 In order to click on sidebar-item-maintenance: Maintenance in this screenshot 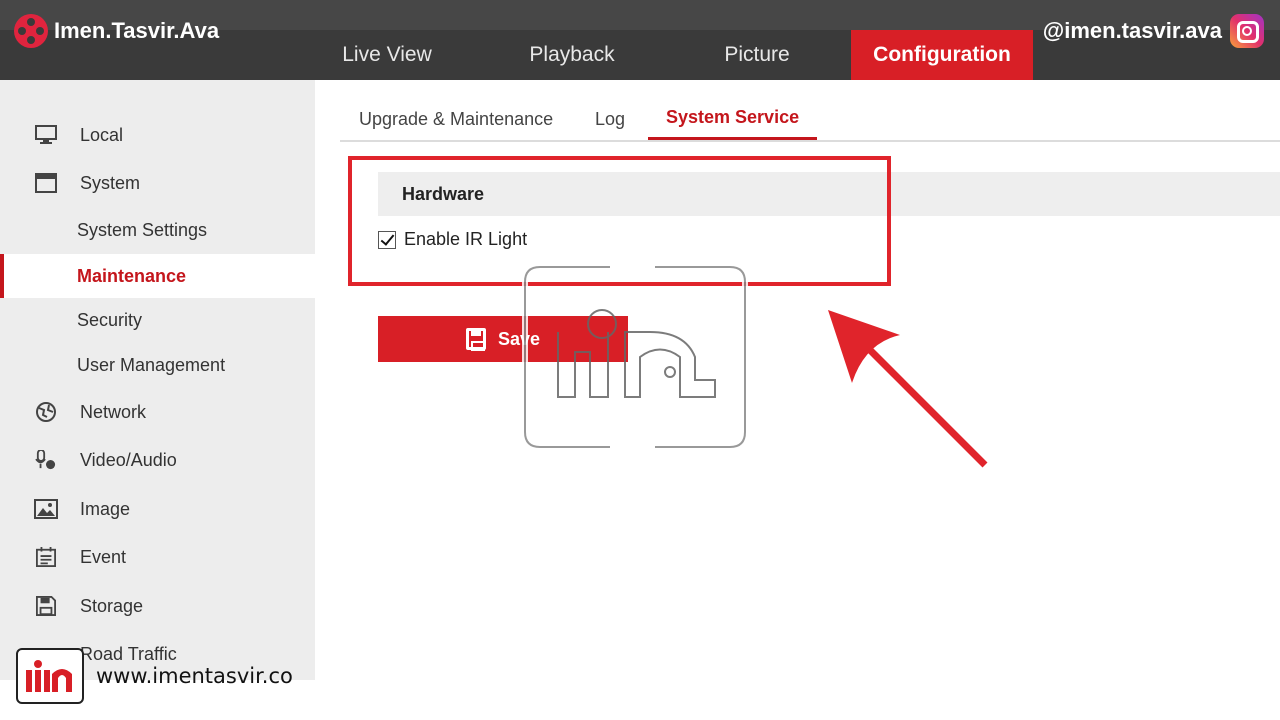, I will do `click(157, 276)`.